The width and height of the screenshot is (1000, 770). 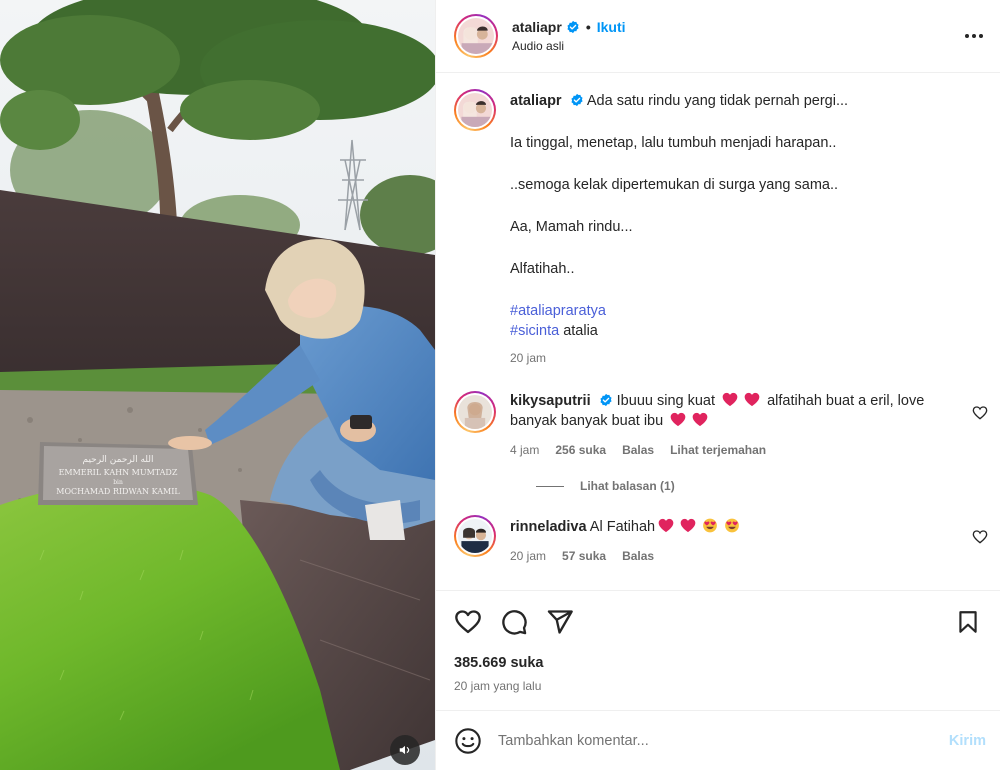 What do you see at coordinates (580, 450) in the screenshot?
I see `comment-likes-count: 256 suka` at bounding box center [580, 450].